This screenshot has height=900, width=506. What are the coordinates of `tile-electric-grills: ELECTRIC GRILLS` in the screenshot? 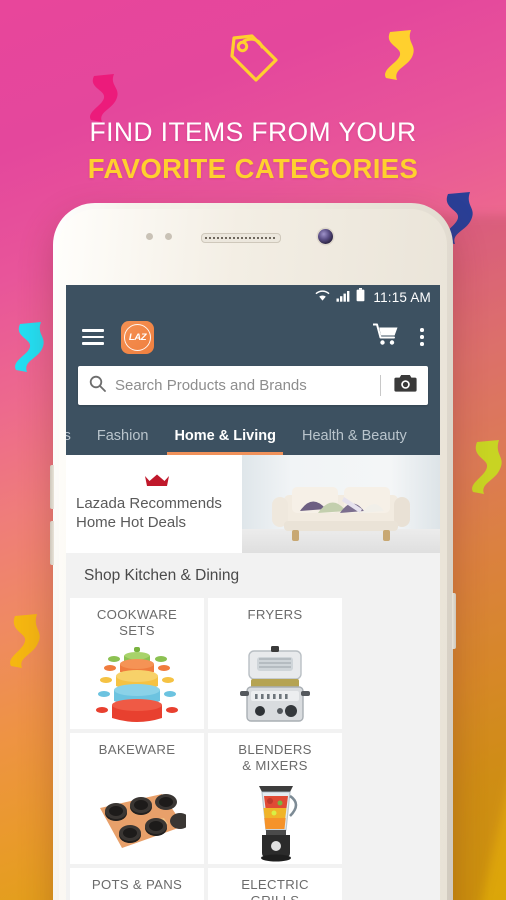 It's located at (275, 884).